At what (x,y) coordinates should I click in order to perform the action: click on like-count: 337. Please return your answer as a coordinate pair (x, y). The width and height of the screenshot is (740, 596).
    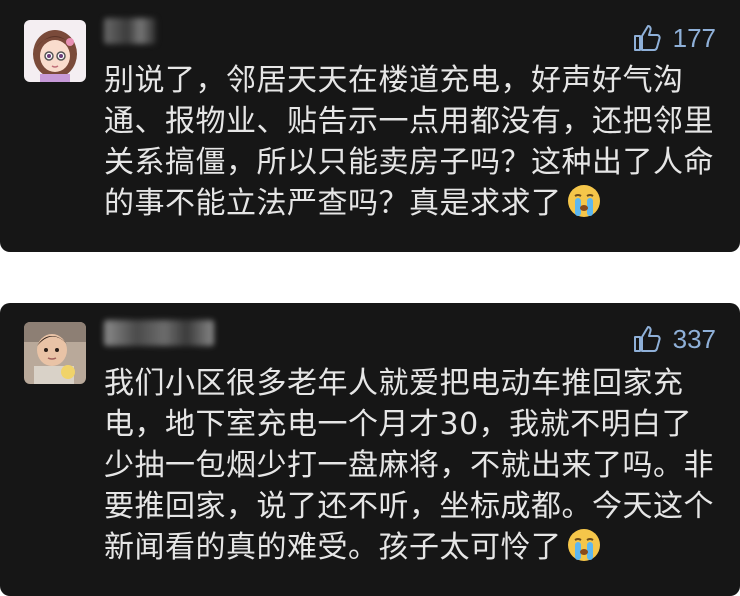
    Looking at the image, I should click on (694, 338).